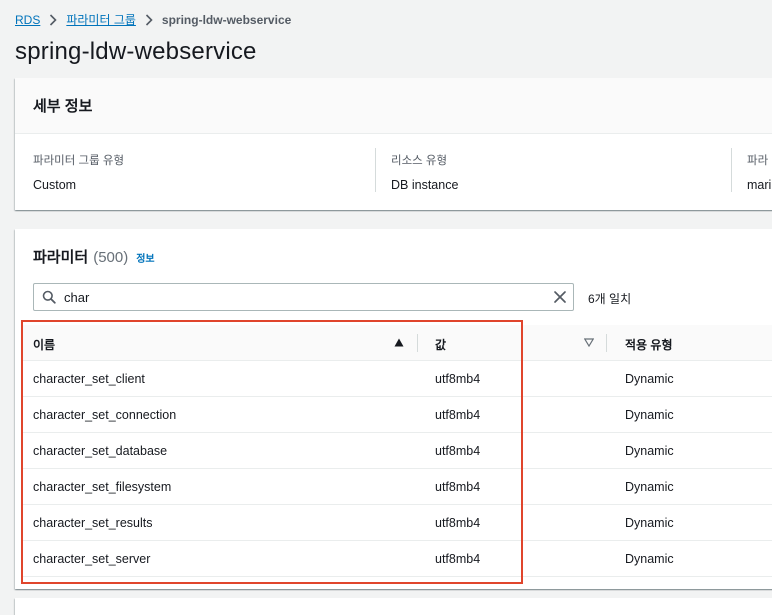  Describe the element at coordinates (91, 559) in the screenshot. I see `parameter-name: character_set_server` at that location.